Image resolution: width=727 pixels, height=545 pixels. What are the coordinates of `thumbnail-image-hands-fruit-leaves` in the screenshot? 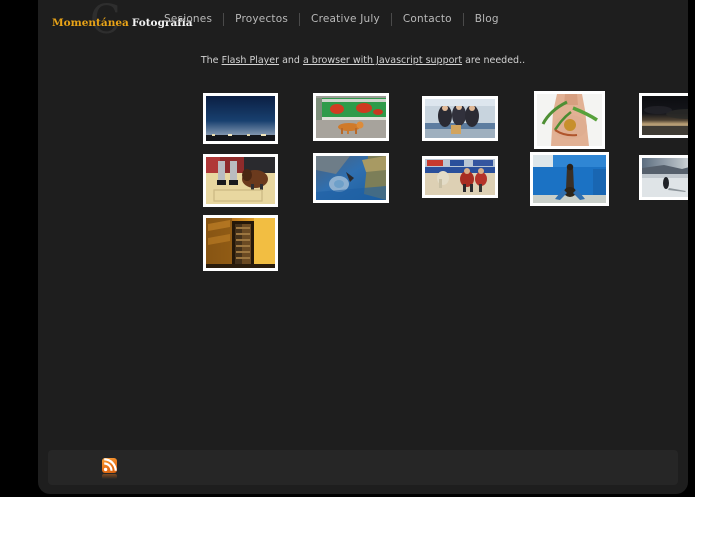 It's located at (569, 120).